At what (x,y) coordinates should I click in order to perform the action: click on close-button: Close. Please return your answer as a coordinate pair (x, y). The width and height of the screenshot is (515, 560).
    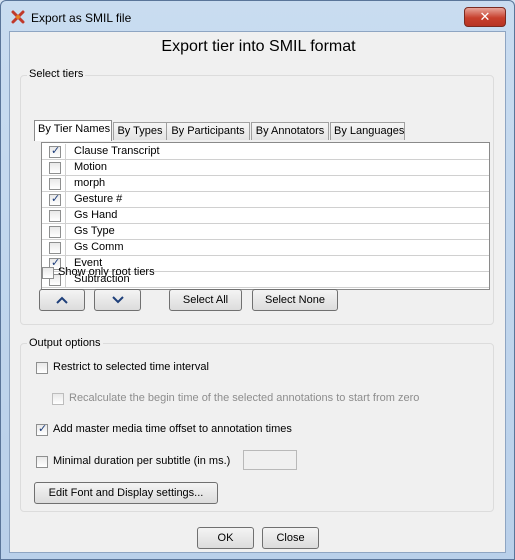
    Looking at the image, I should click on (290, 538).